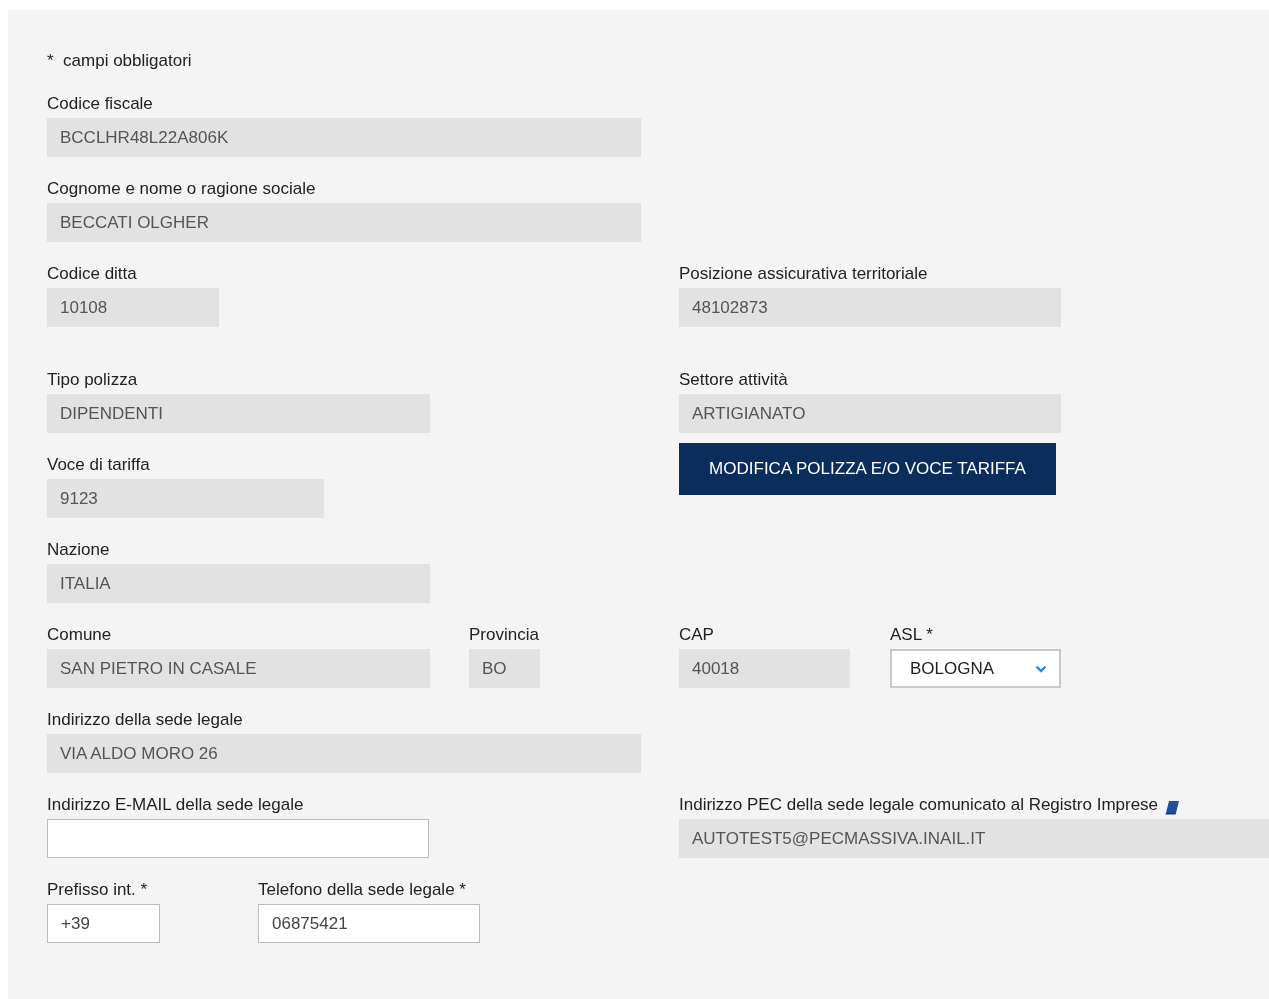 The image size is (1269, 999). What do you see at coordinates (185, 498) in the screenshot?
I see `readonly-field: 9123` at bounding box center [185, 498].